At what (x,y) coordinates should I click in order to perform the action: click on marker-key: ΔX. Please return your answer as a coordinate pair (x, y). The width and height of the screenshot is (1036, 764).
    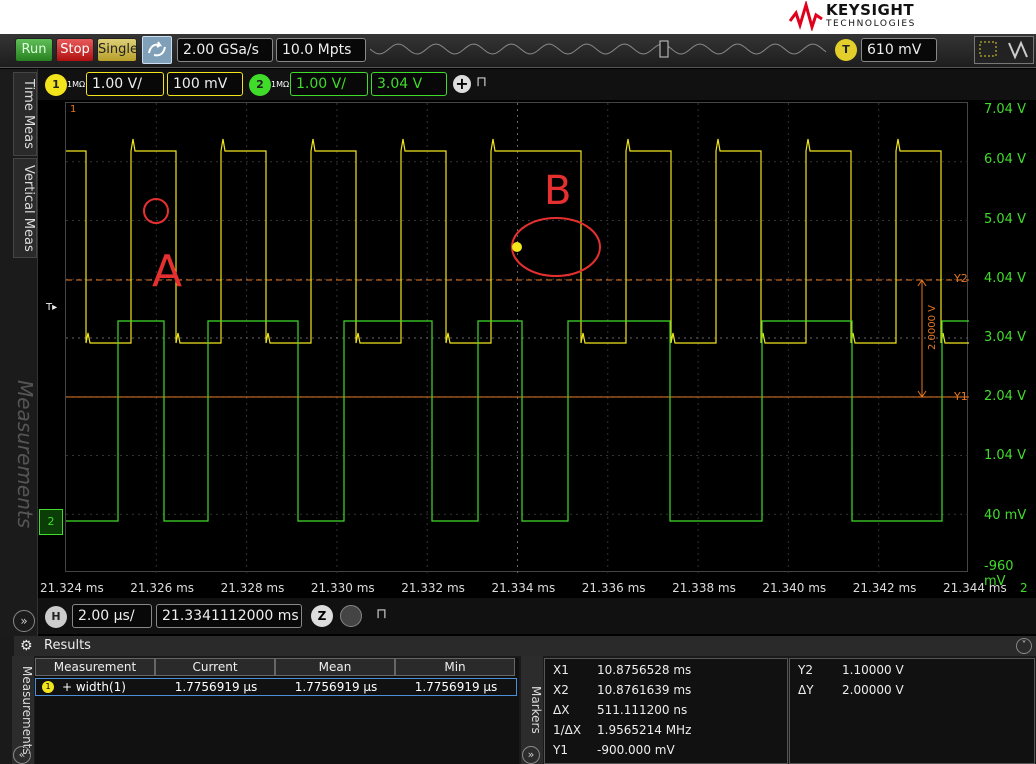
    Looking at the image, I should click on (561, 710).